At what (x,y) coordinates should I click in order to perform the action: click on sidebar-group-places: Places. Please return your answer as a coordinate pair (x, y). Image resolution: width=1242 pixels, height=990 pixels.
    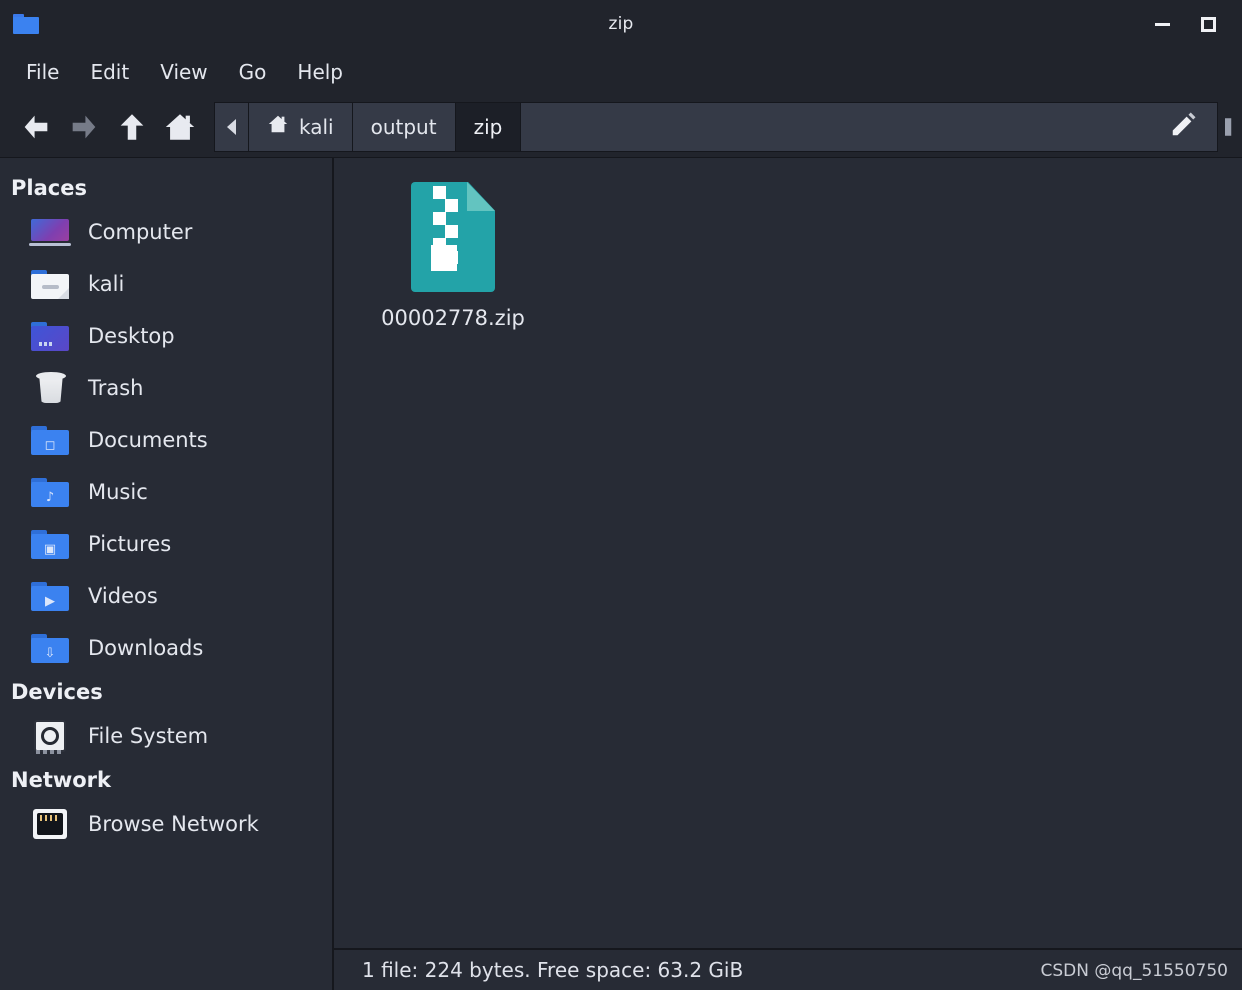
    Looking at the image, I should click on (49, 188).